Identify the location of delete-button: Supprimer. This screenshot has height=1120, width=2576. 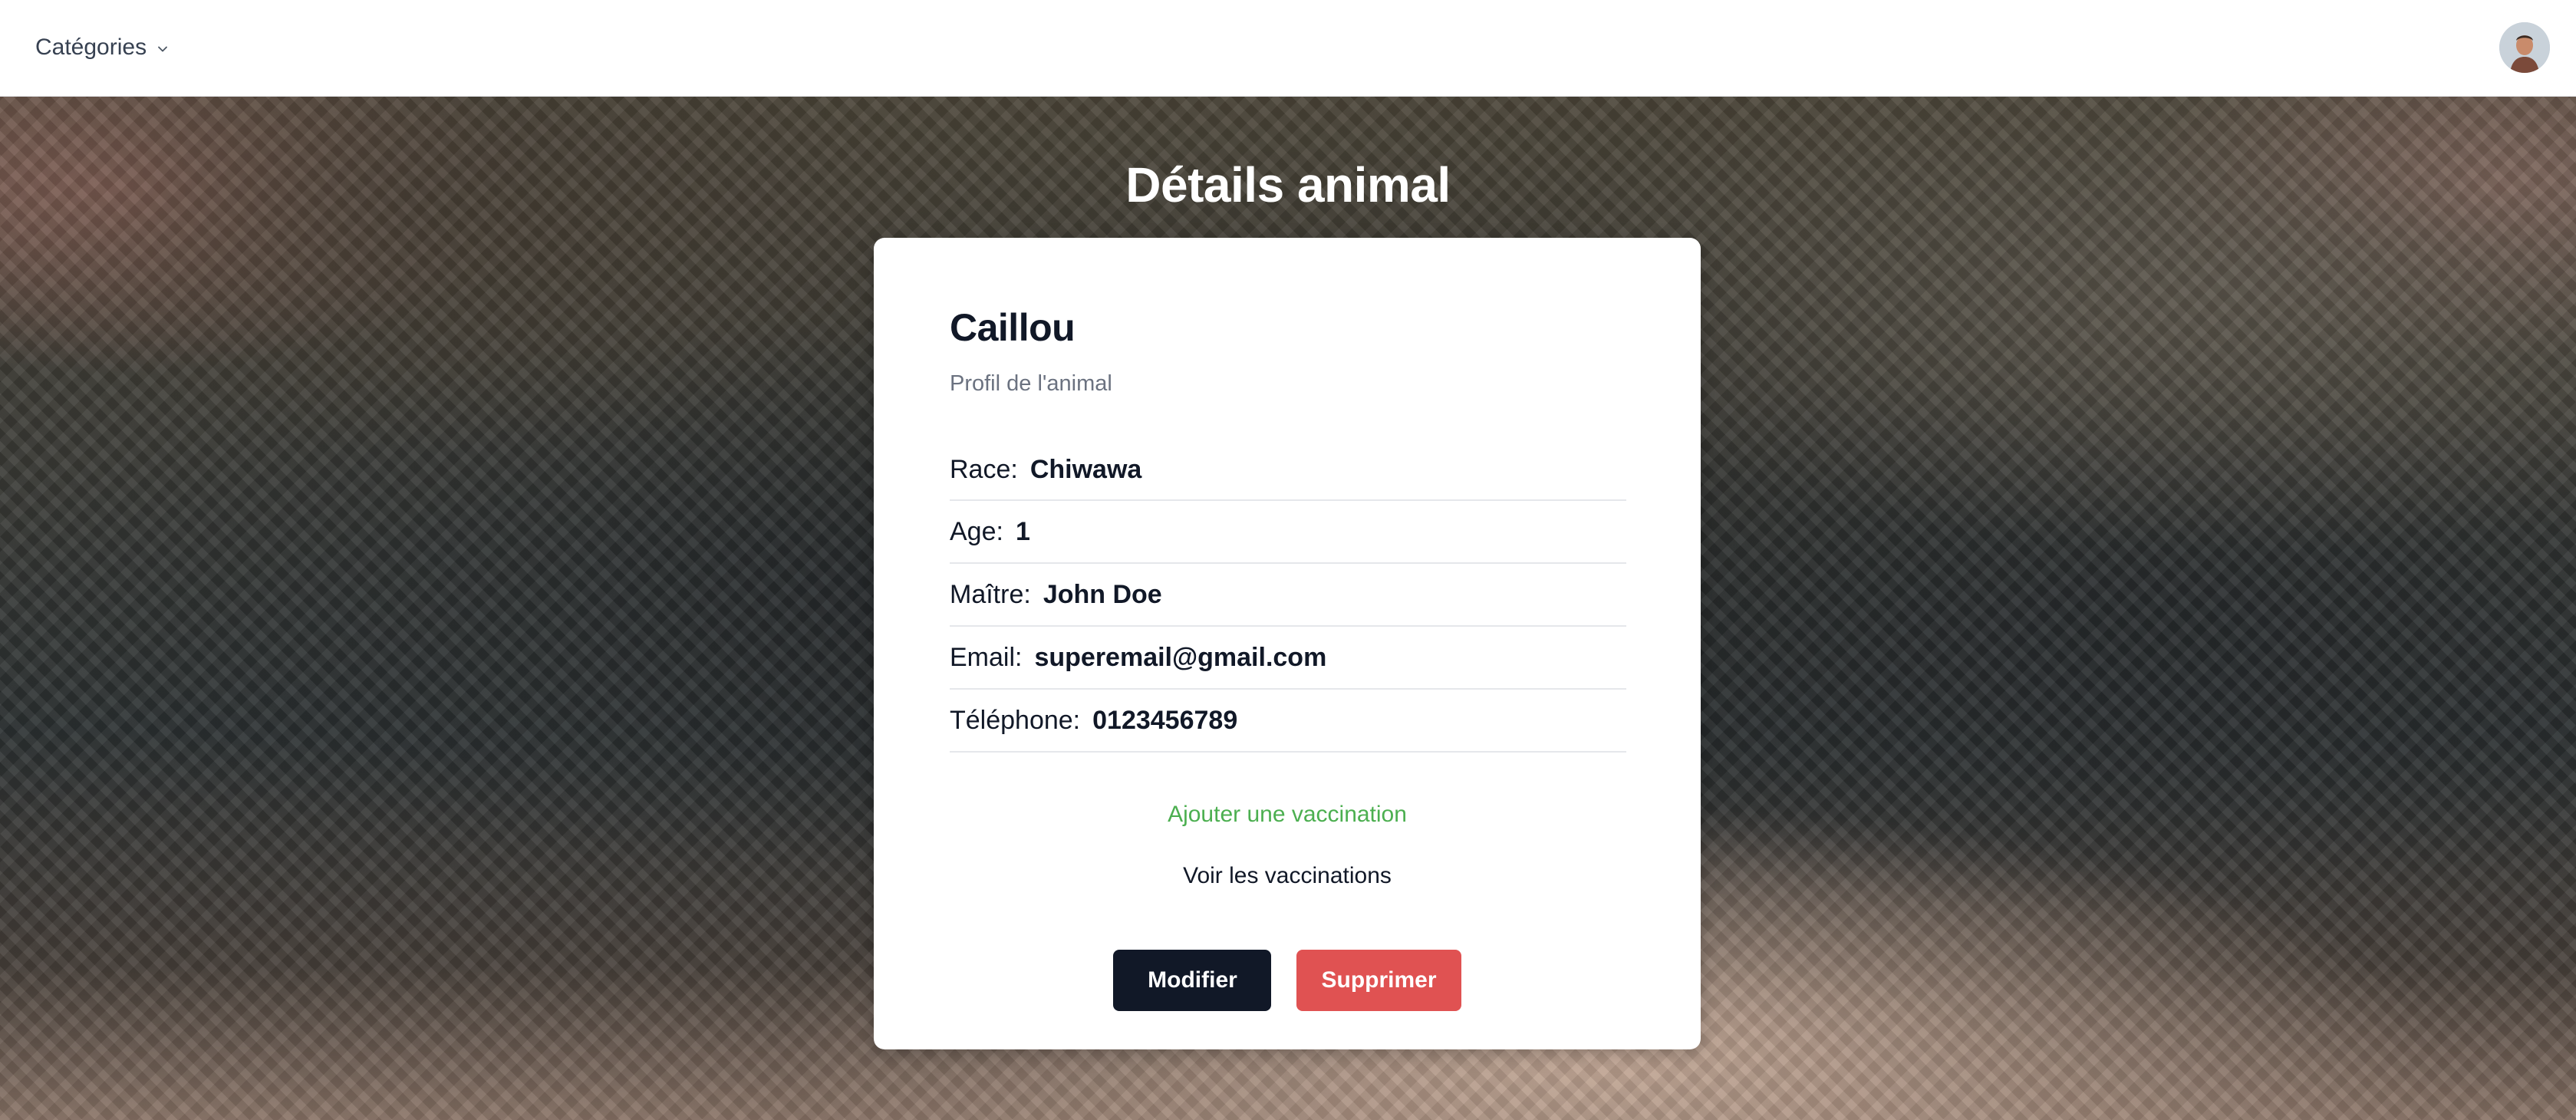
(1378, 980).